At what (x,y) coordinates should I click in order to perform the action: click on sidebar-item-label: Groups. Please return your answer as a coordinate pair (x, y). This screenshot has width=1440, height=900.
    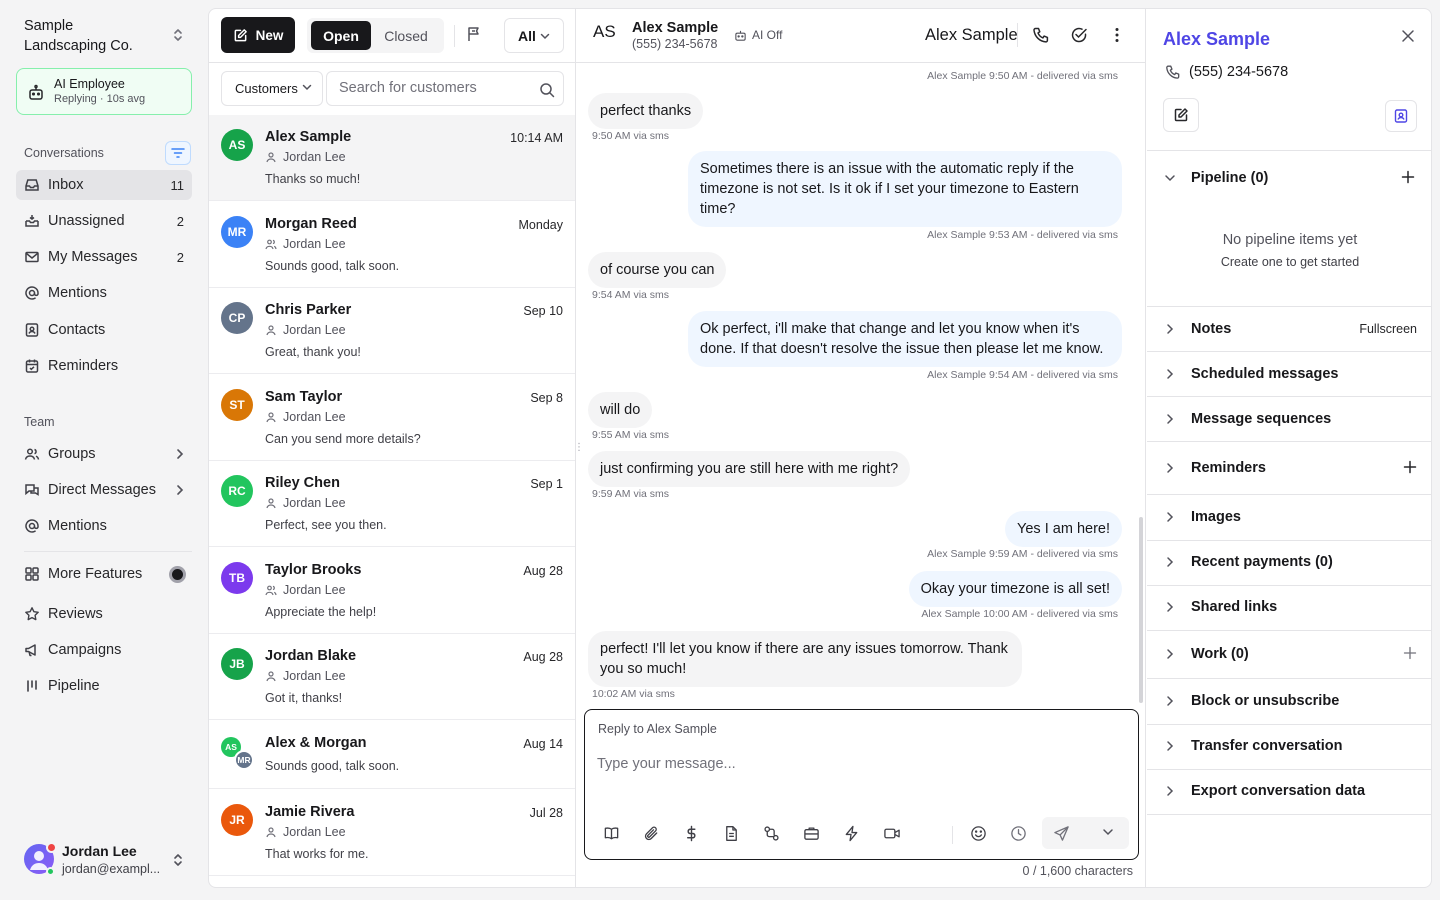
    Looking at the image, I should click on (72, 454).